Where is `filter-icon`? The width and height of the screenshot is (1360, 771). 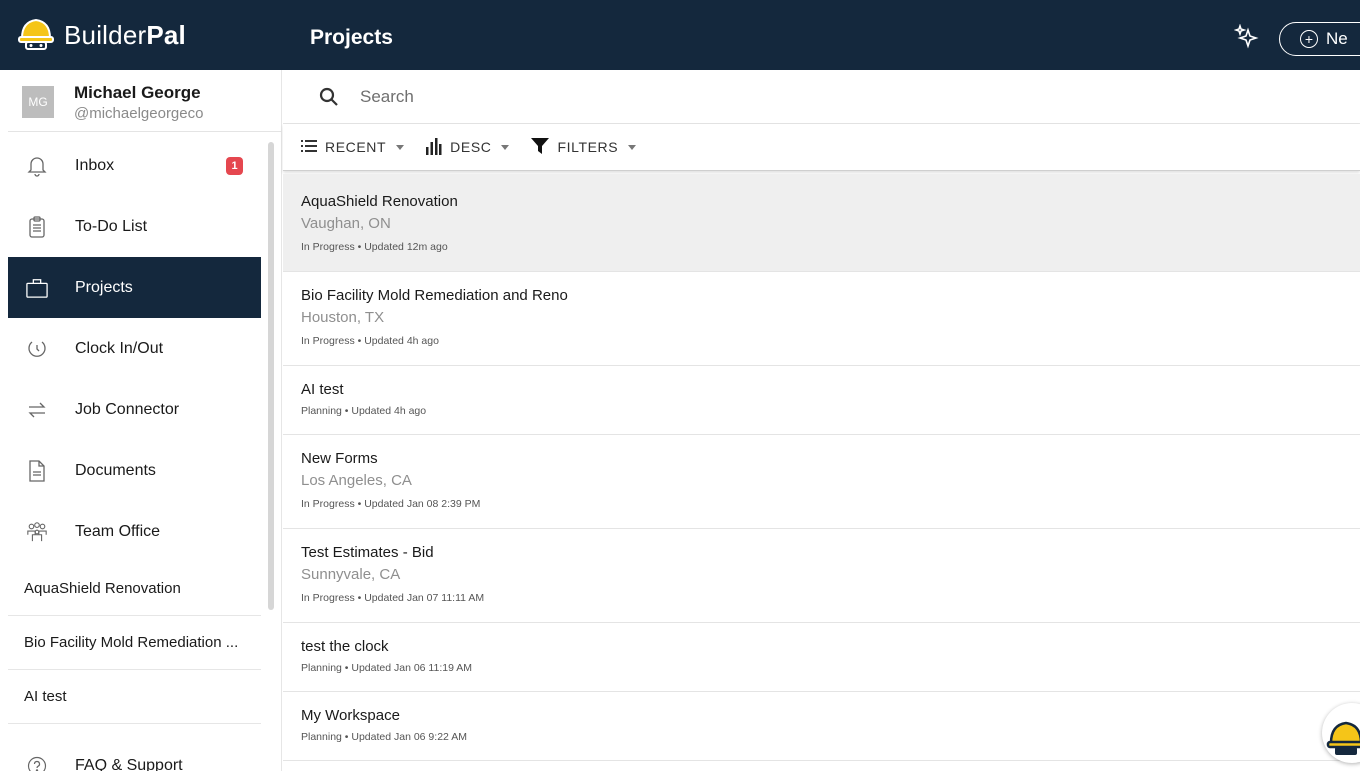
filter-icon is located at coordinates (540, 147).